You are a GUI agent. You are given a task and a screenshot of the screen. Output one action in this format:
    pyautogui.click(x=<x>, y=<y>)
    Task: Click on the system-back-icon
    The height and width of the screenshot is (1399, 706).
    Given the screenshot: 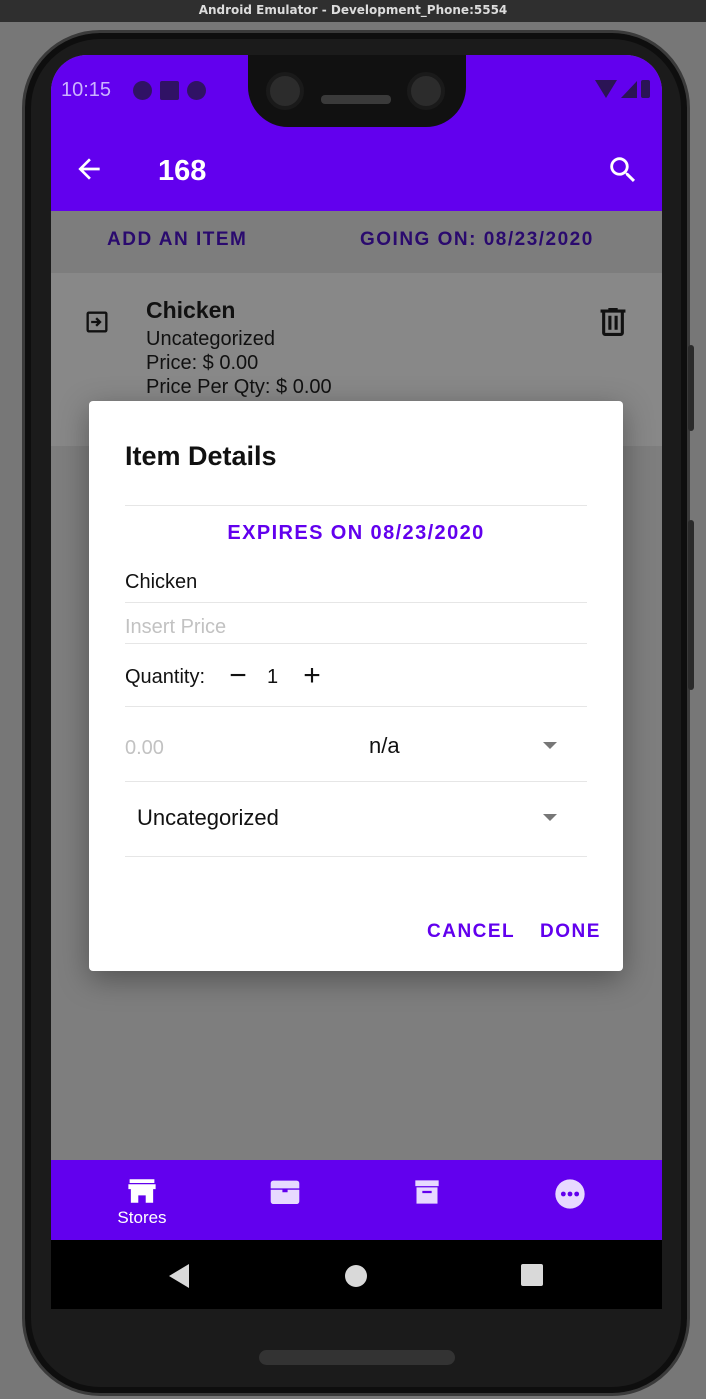 What is the action you would take?
    pyautogui.click(x=179, y=1276)
    